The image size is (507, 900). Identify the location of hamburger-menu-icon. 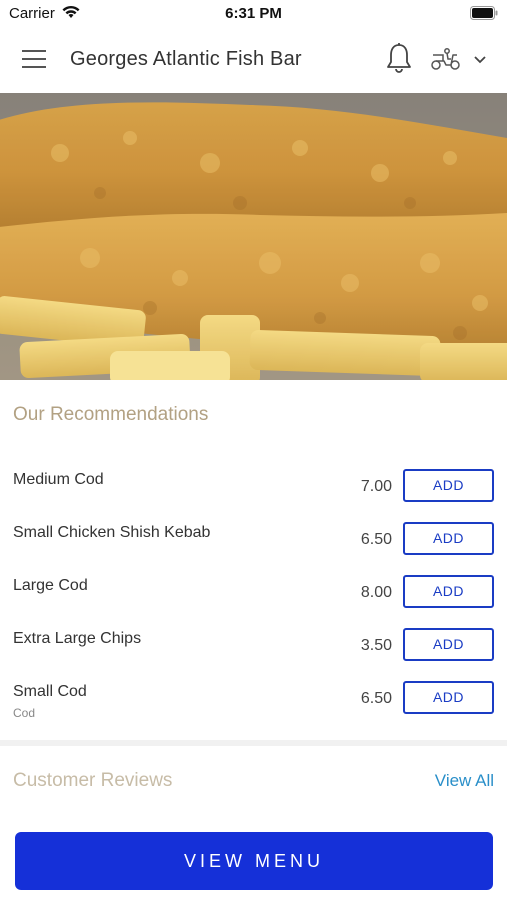
(35, 59).